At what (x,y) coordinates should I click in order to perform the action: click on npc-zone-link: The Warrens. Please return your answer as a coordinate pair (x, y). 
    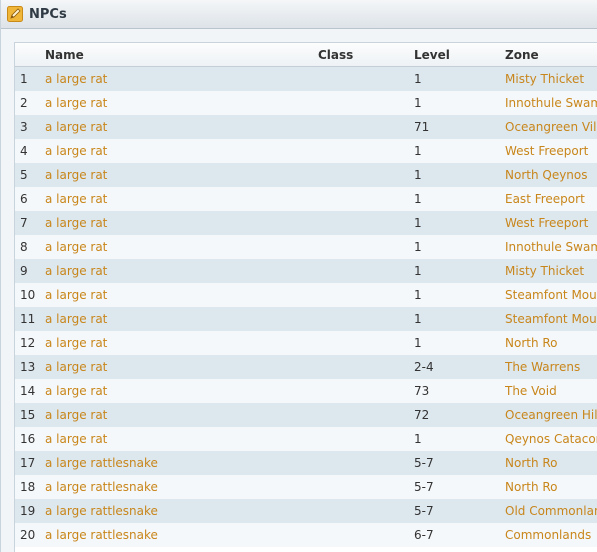
    Looking at the image, I should click on (542, 367).